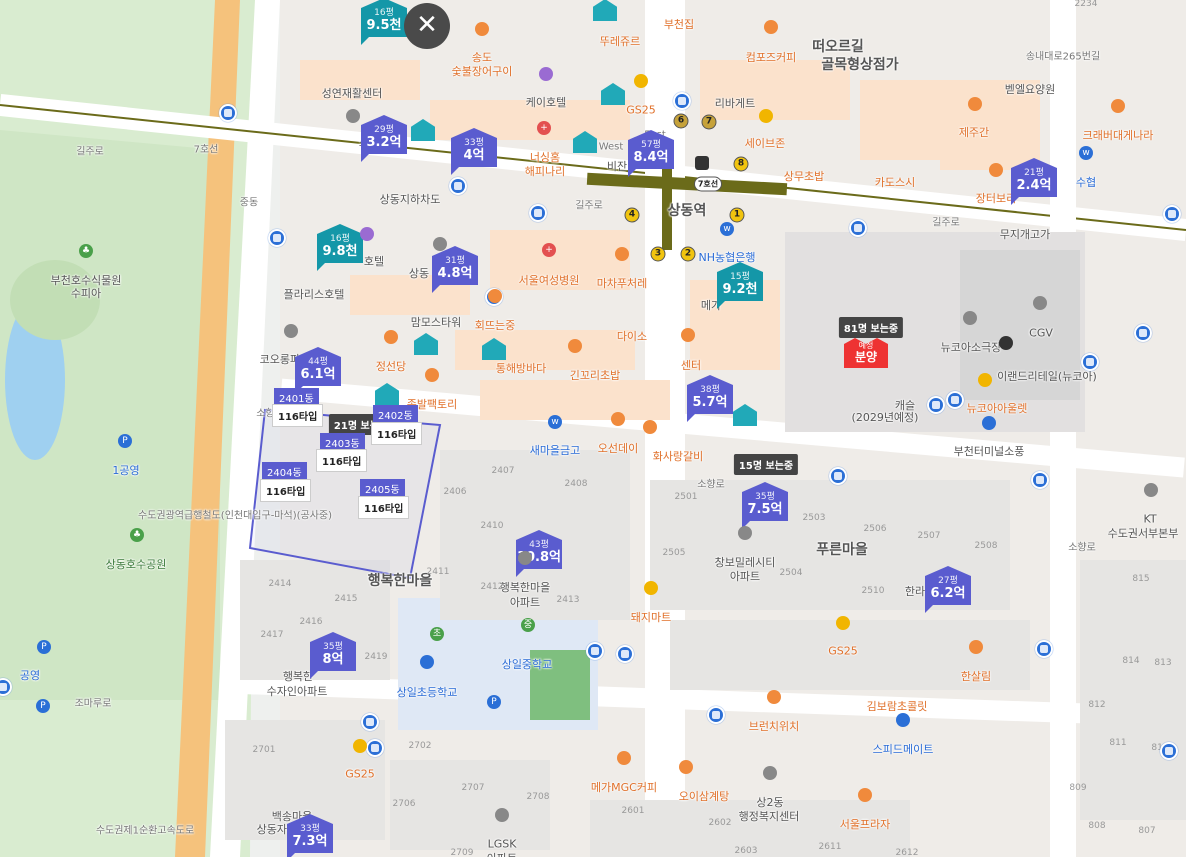 This screenshot has width=1186, height=857. I want to click on terminal-icon, so click(989, 423).